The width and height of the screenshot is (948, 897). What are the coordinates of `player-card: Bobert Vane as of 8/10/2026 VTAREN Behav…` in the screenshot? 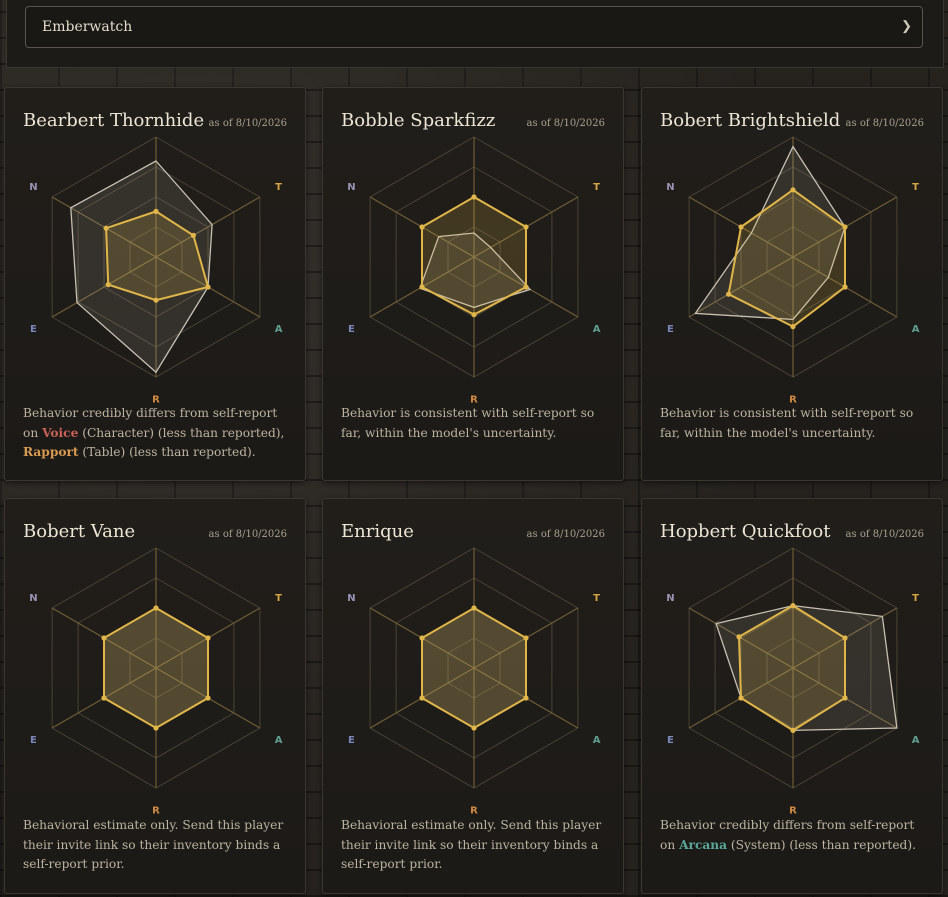 It's located at (155, 696).